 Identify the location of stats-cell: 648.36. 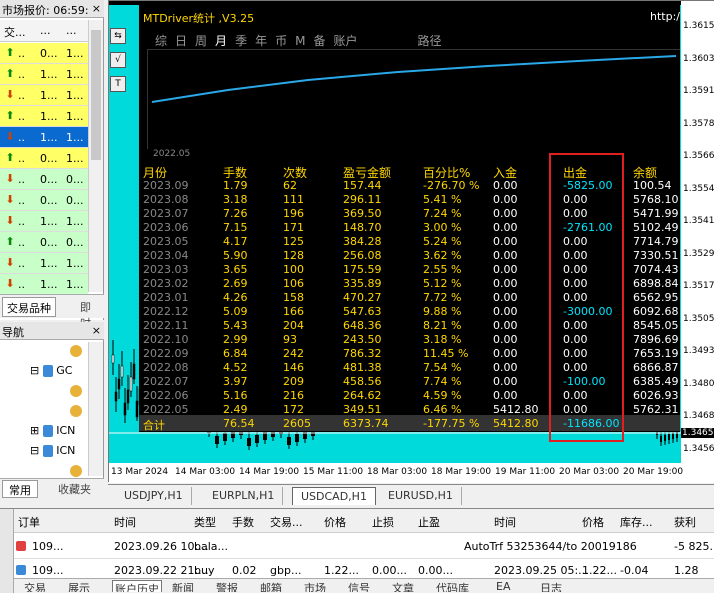
(362, 325).